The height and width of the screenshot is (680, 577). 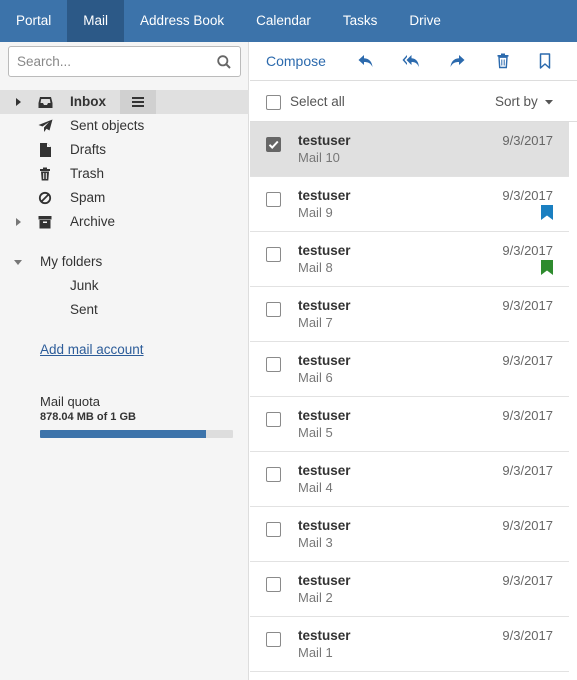 I want to click on mail-subject: Mail 3, so click(x=315, y=542).